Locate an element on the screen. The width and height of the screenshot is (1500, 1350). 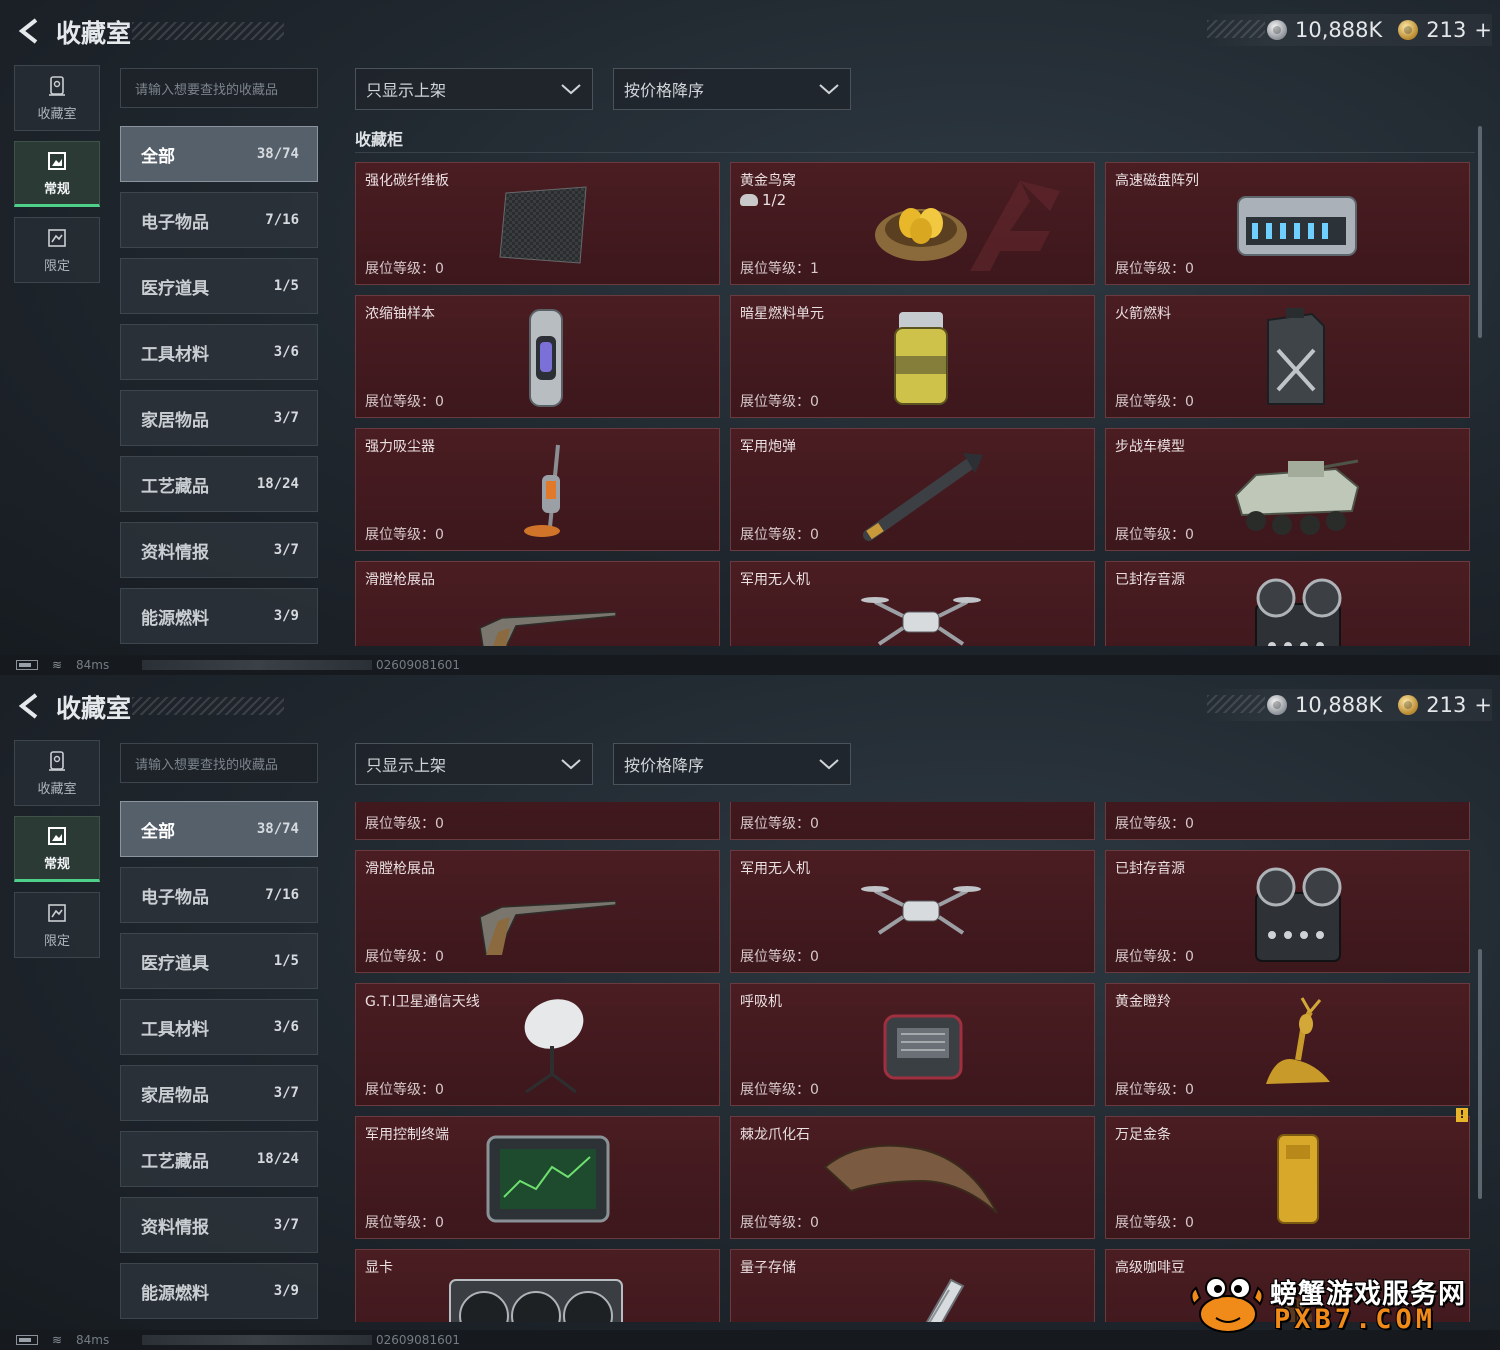
back-arrow-icon is located at coordinates (28, 706).